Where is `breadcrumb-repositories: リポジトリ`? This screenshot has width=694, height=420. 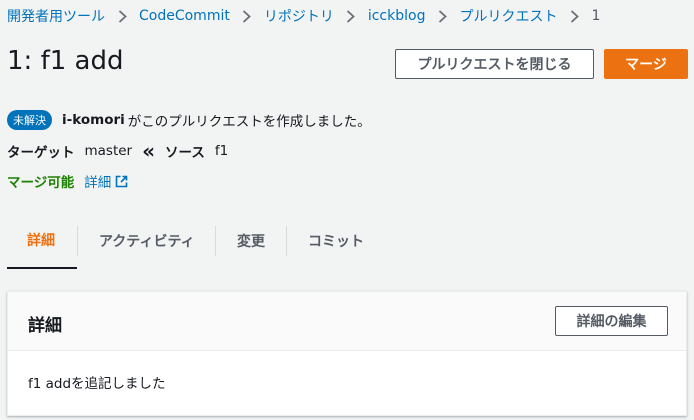 breadcrumb-repositories: リポジトリ is located at coordinates (299, 16).